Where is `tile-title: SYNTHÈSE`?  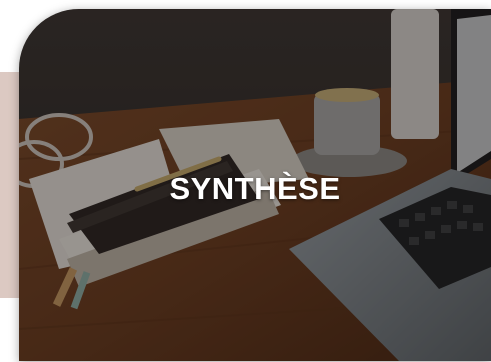
tile-title: SYNTHÈSE is located at coordinates (255, 188).